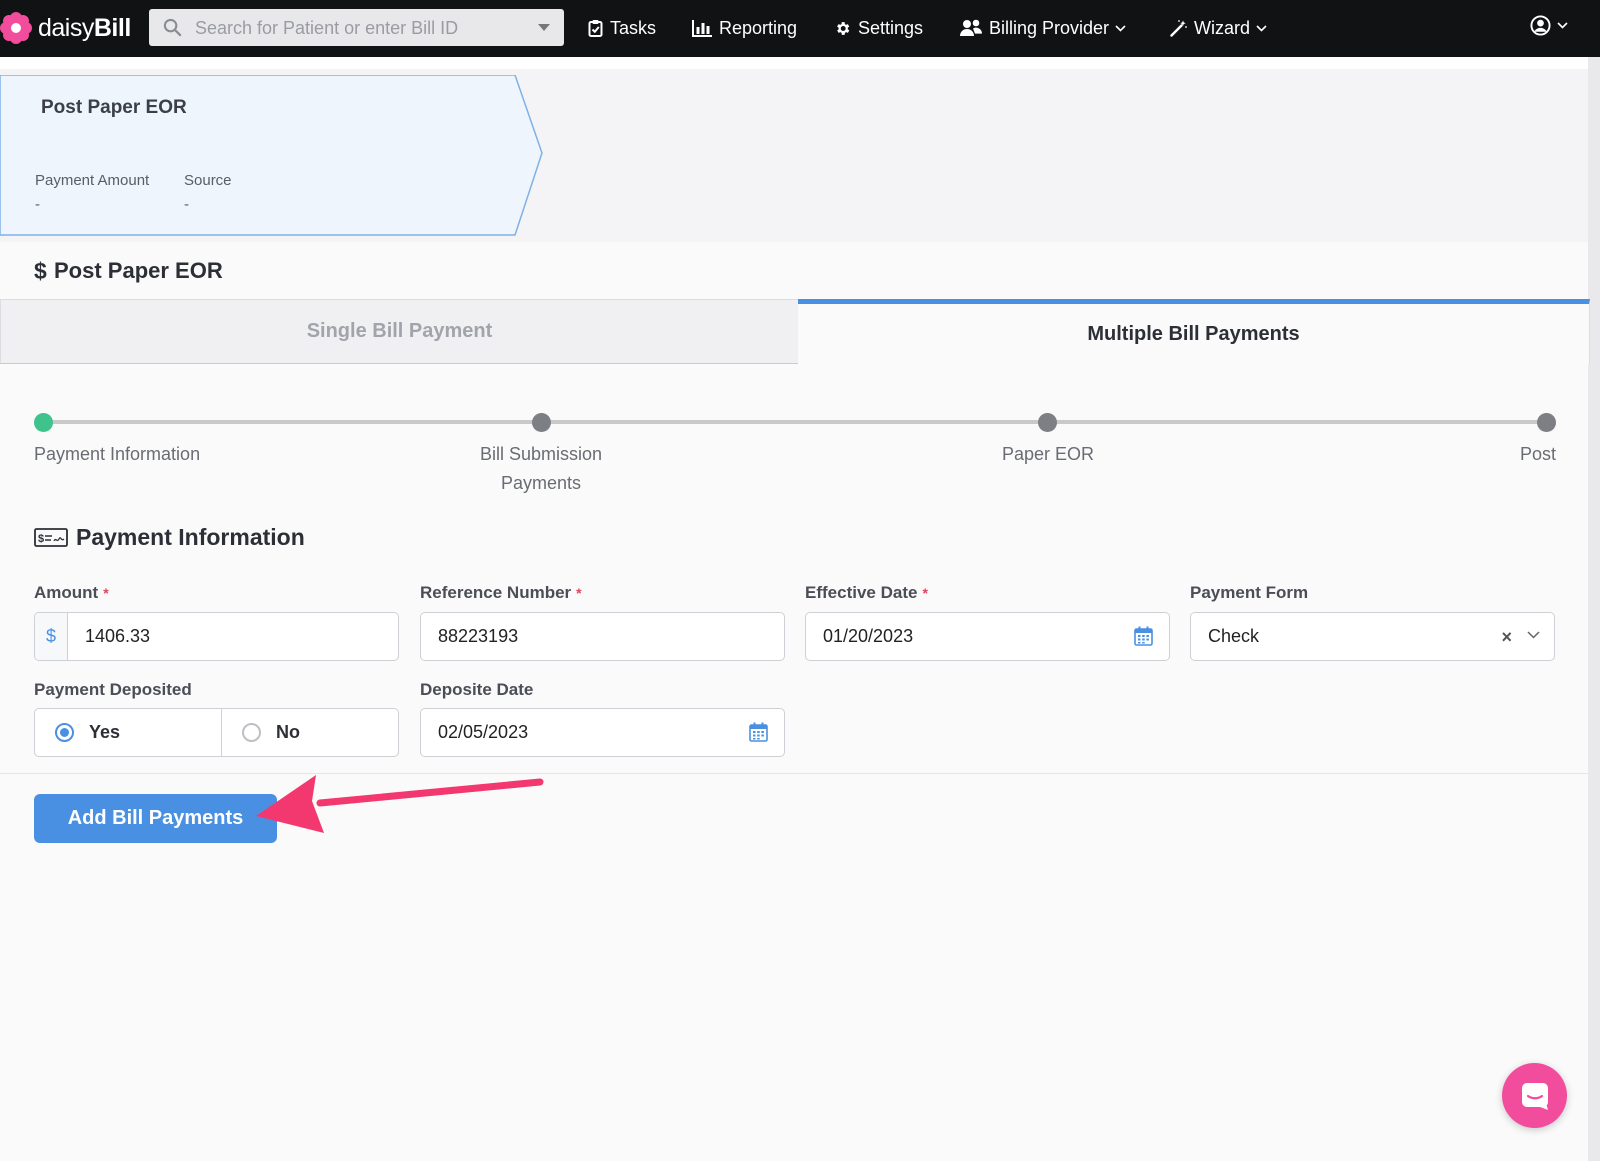  I want to click on step-label-payment-information: Payment Information, so click(117, 454).